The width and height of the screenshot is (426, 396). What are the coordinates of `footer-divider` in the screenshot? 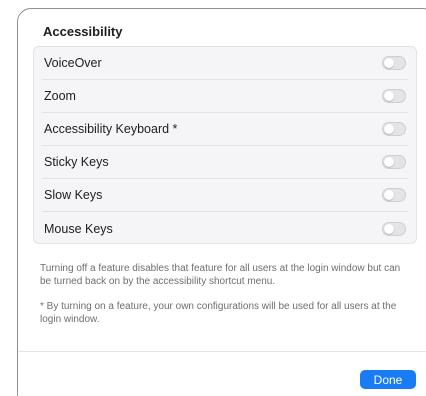 It's located at (222, 351).